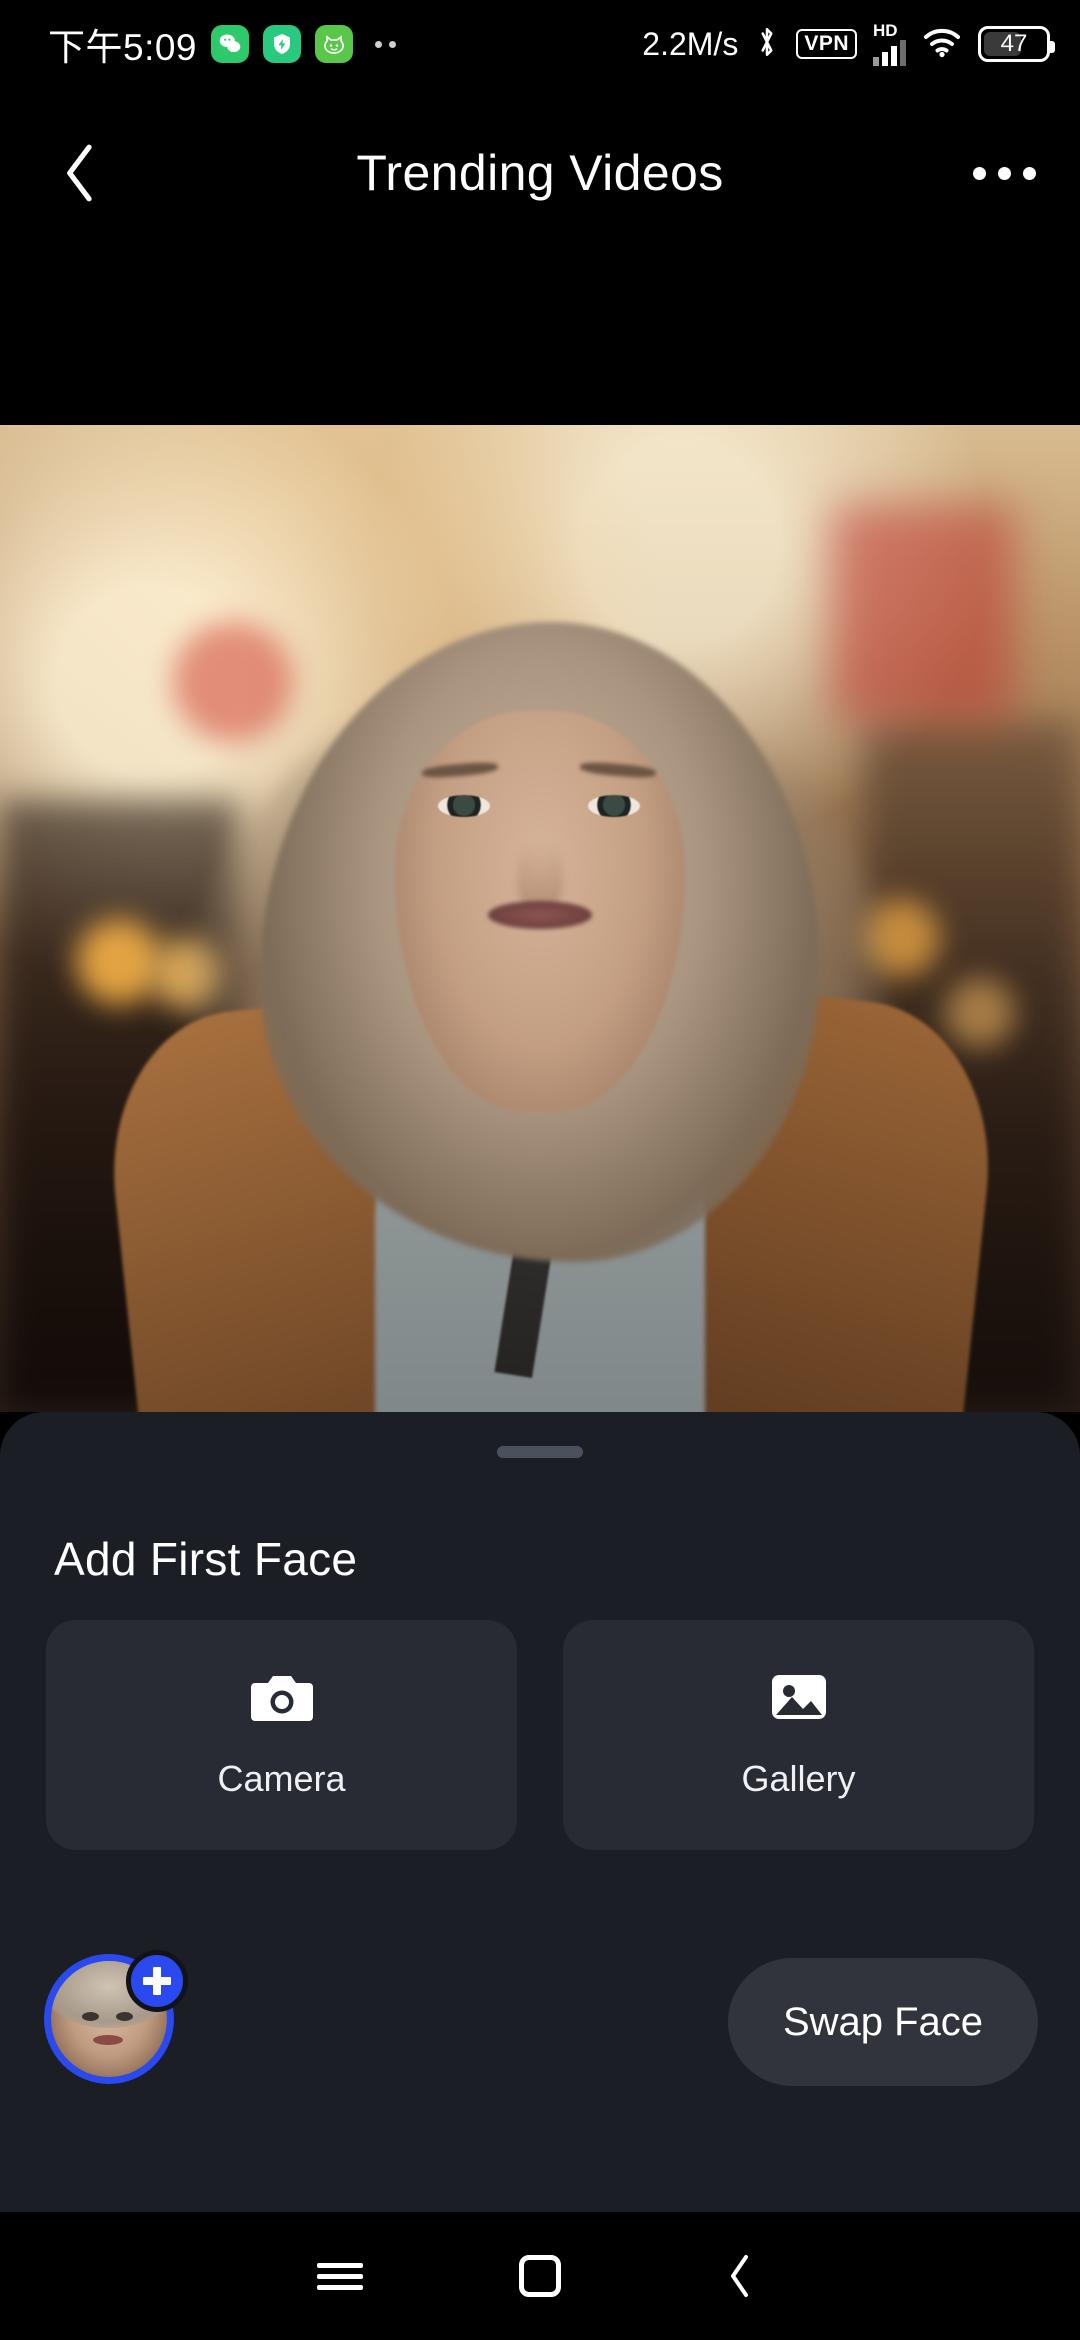  What do you see at coordinates (1004, 173) in the screenshot?
I see `overflow-menu-icon` at bounding box center [1004, 173].